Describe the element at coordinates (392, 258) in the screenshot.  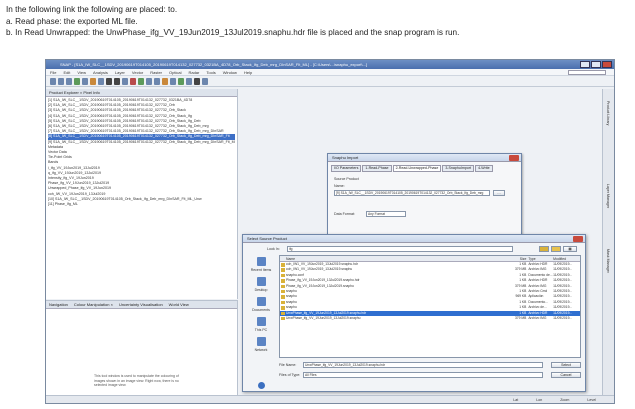
I see `column-name: Name` at that location.